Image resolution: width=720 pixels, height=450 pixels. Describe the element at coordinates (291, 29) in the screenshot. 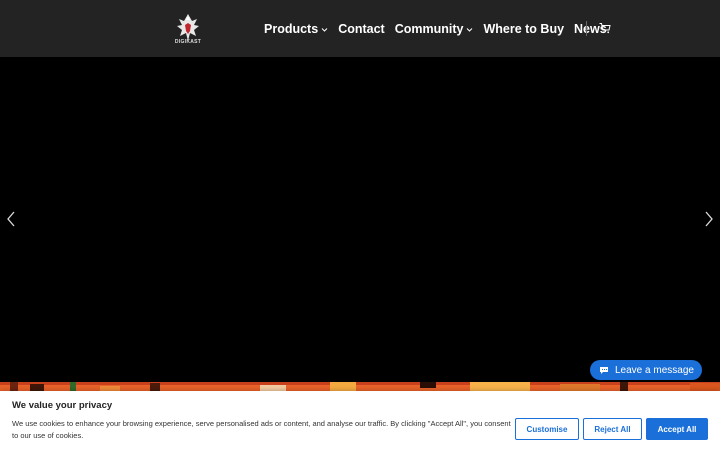

I see `nav-item-label: Products` at that location.